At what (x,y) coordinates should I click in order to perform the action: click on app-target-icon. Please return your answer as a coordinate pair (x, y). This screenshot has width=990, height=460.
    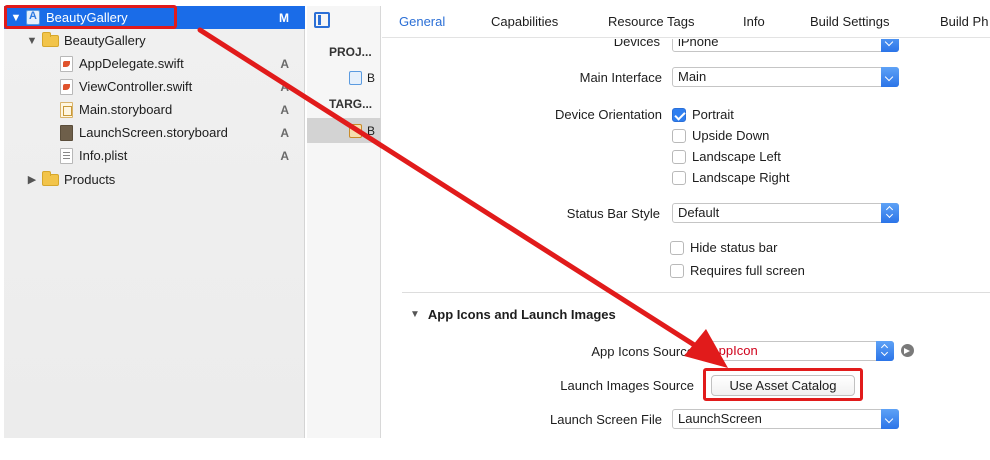
    Looking at the image, I should click on (355, 130).